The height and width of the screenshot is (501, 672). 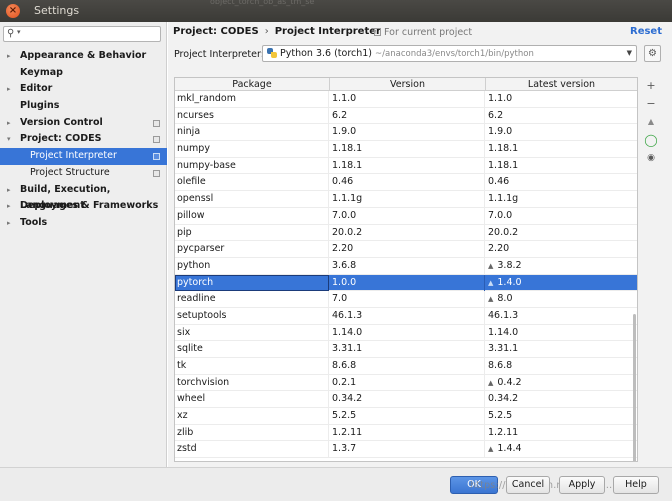 I want to click on help-button: Help, so click(x=636, y=485).